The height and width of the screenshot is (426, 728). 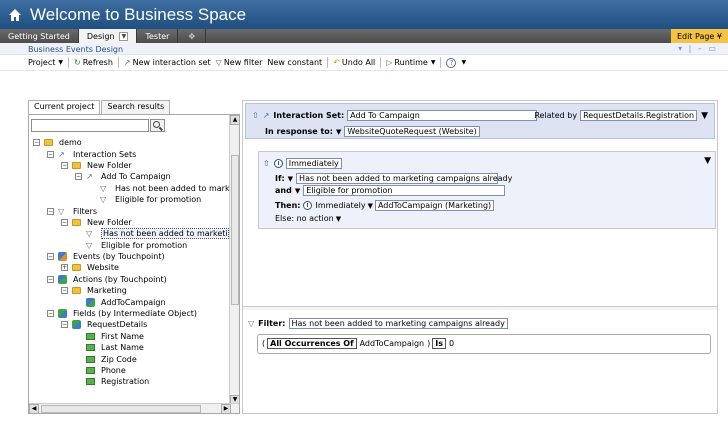 I want to click on tab-design: Design ▼, so click(x=108, y=36).